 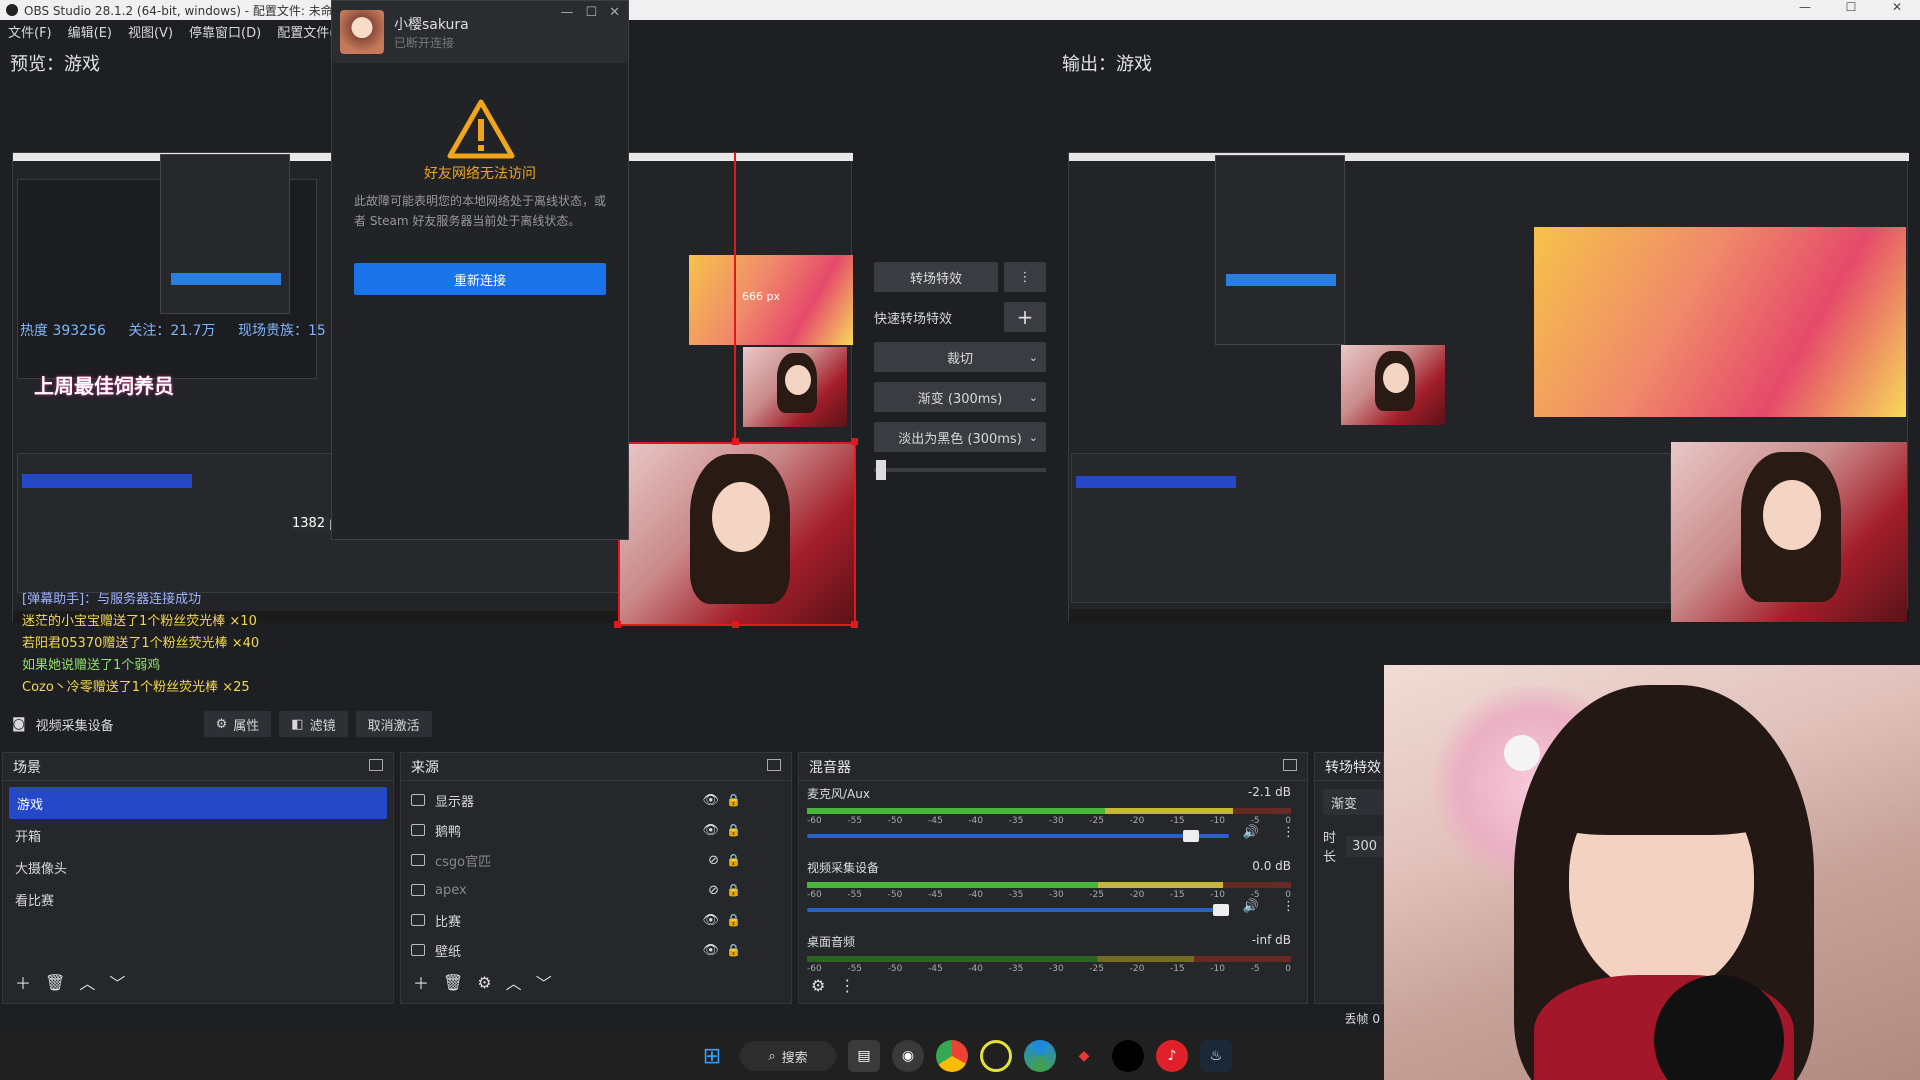 What do you see at coordinates (313, 724) in the screenshot?
I see `filters-button: ◧ 滤镜` at bounding box center [313, 724].